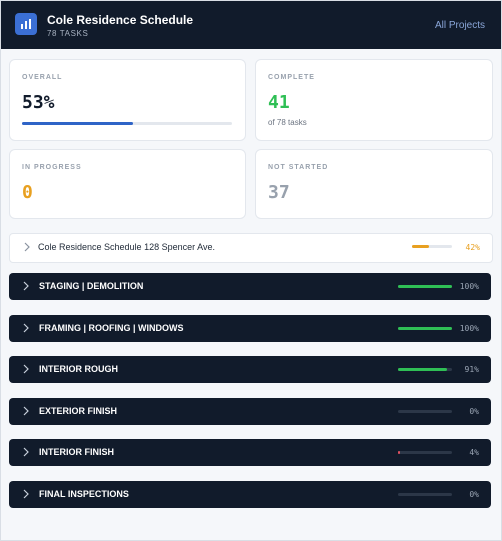 Image resolution: width=502 pixels, height=541 pixels. What do you see at coordinates (27, 192) in the screenshot?
I see `in-progress-value: 0` at bounding box center [27, 192].